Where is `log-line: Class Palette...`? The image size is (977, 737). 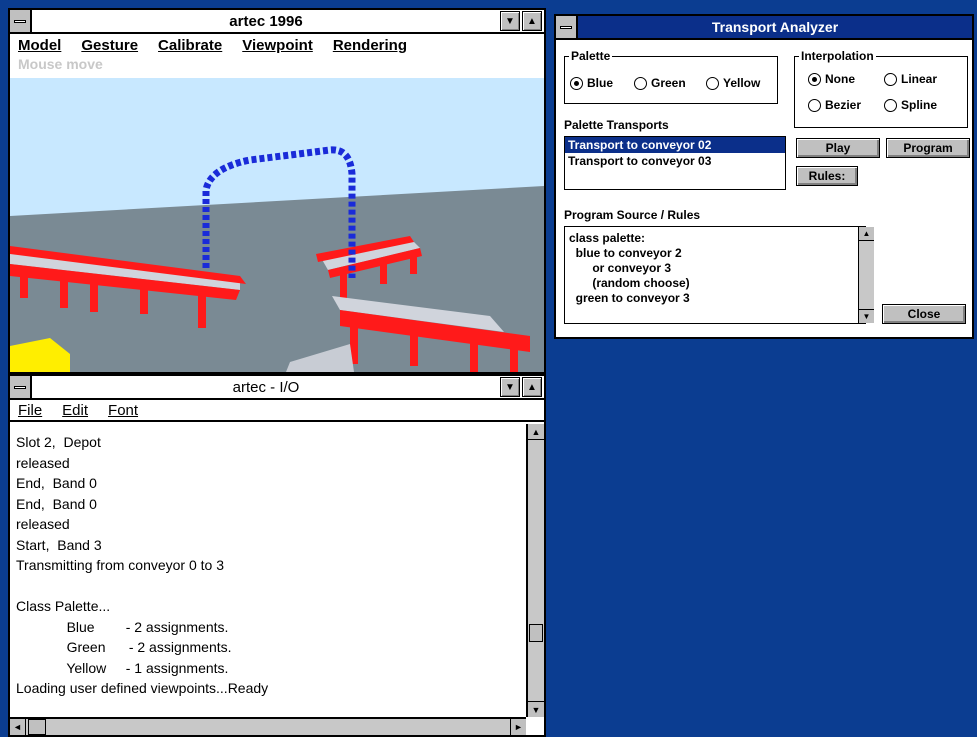 log-line: Class Palette... is located at coordinates (63, 606).